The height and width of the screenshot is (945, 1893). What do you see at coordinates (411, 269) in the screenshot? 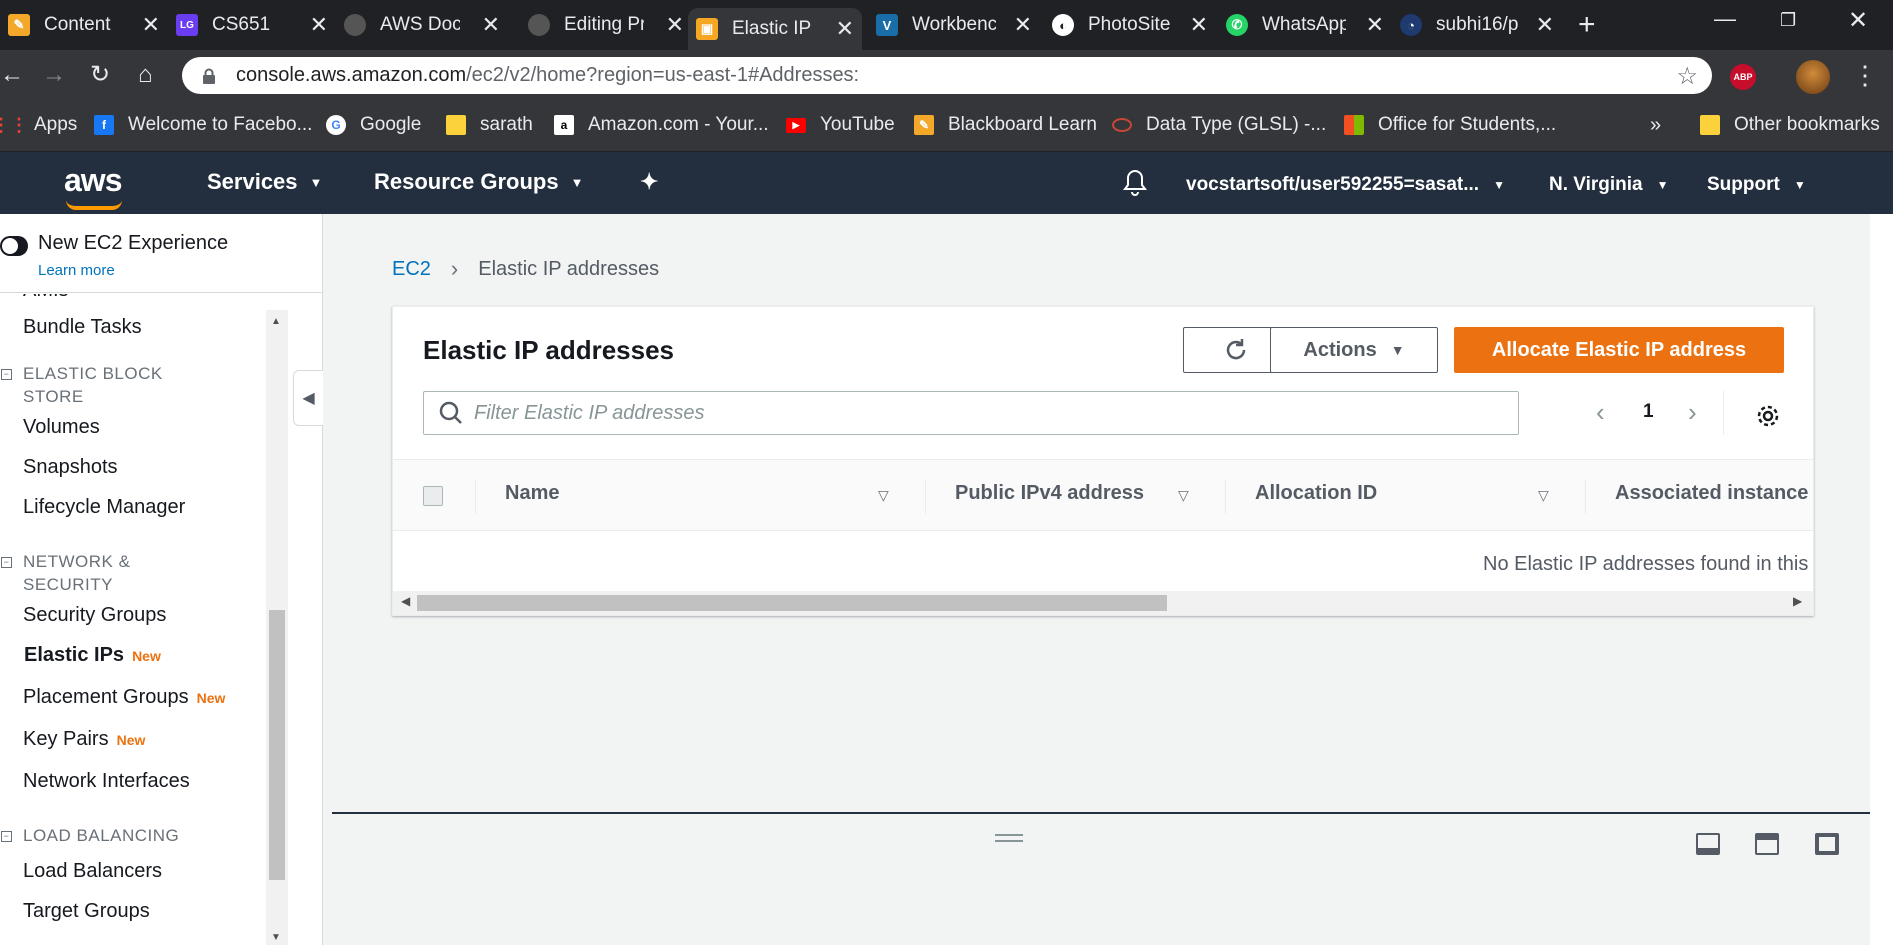
I see `breadcrumb-ec2-link: EC2` at bounding box center [411, 269].